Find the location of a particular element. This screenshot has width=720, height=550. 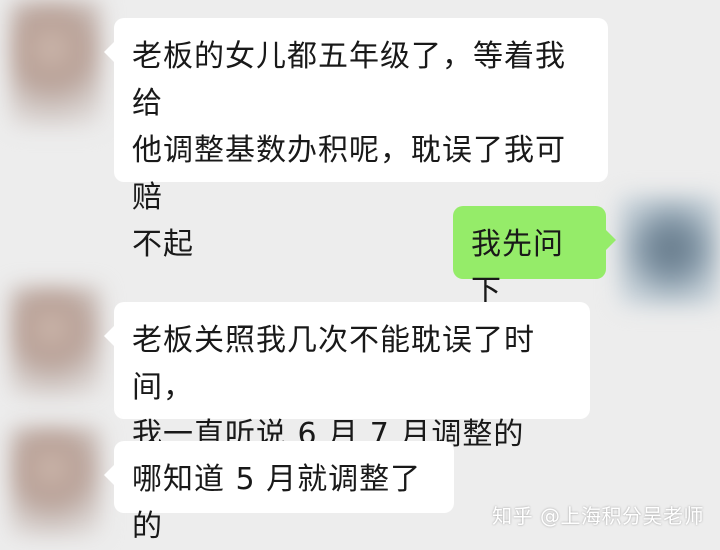

message-bubble-received: 哪知道 5 月就调整了的 is located at coordinates (279, 492).